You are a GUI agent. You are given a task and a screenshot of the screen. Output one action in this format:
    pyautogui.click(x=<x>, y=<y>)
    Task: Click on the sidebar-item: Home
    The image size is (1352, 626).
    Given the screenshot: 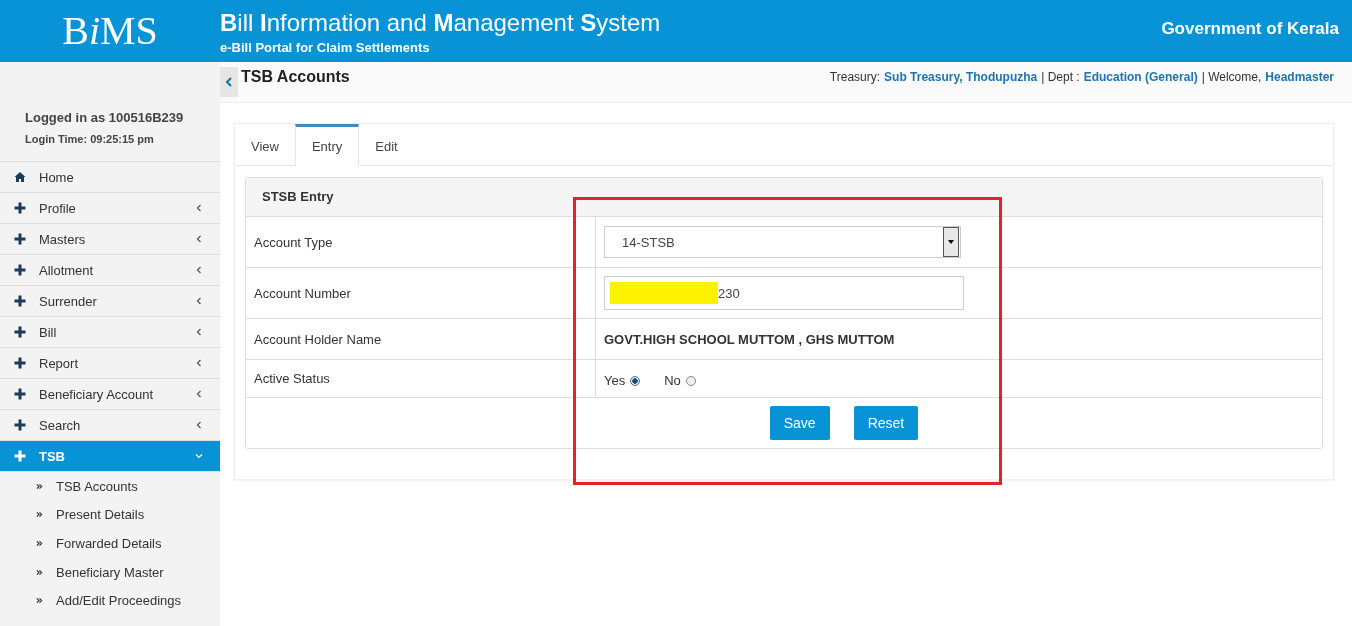 What is the action you would take?
    pyautogui.click(x=110, y=177)
    